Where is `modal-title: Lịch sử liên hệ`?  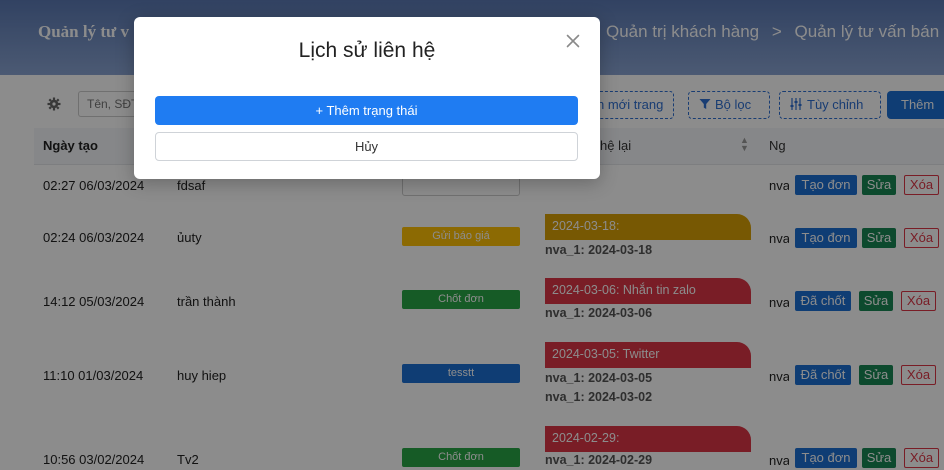
modal-title: Lịch sử liên hệ is located at coordinates (367, 50).